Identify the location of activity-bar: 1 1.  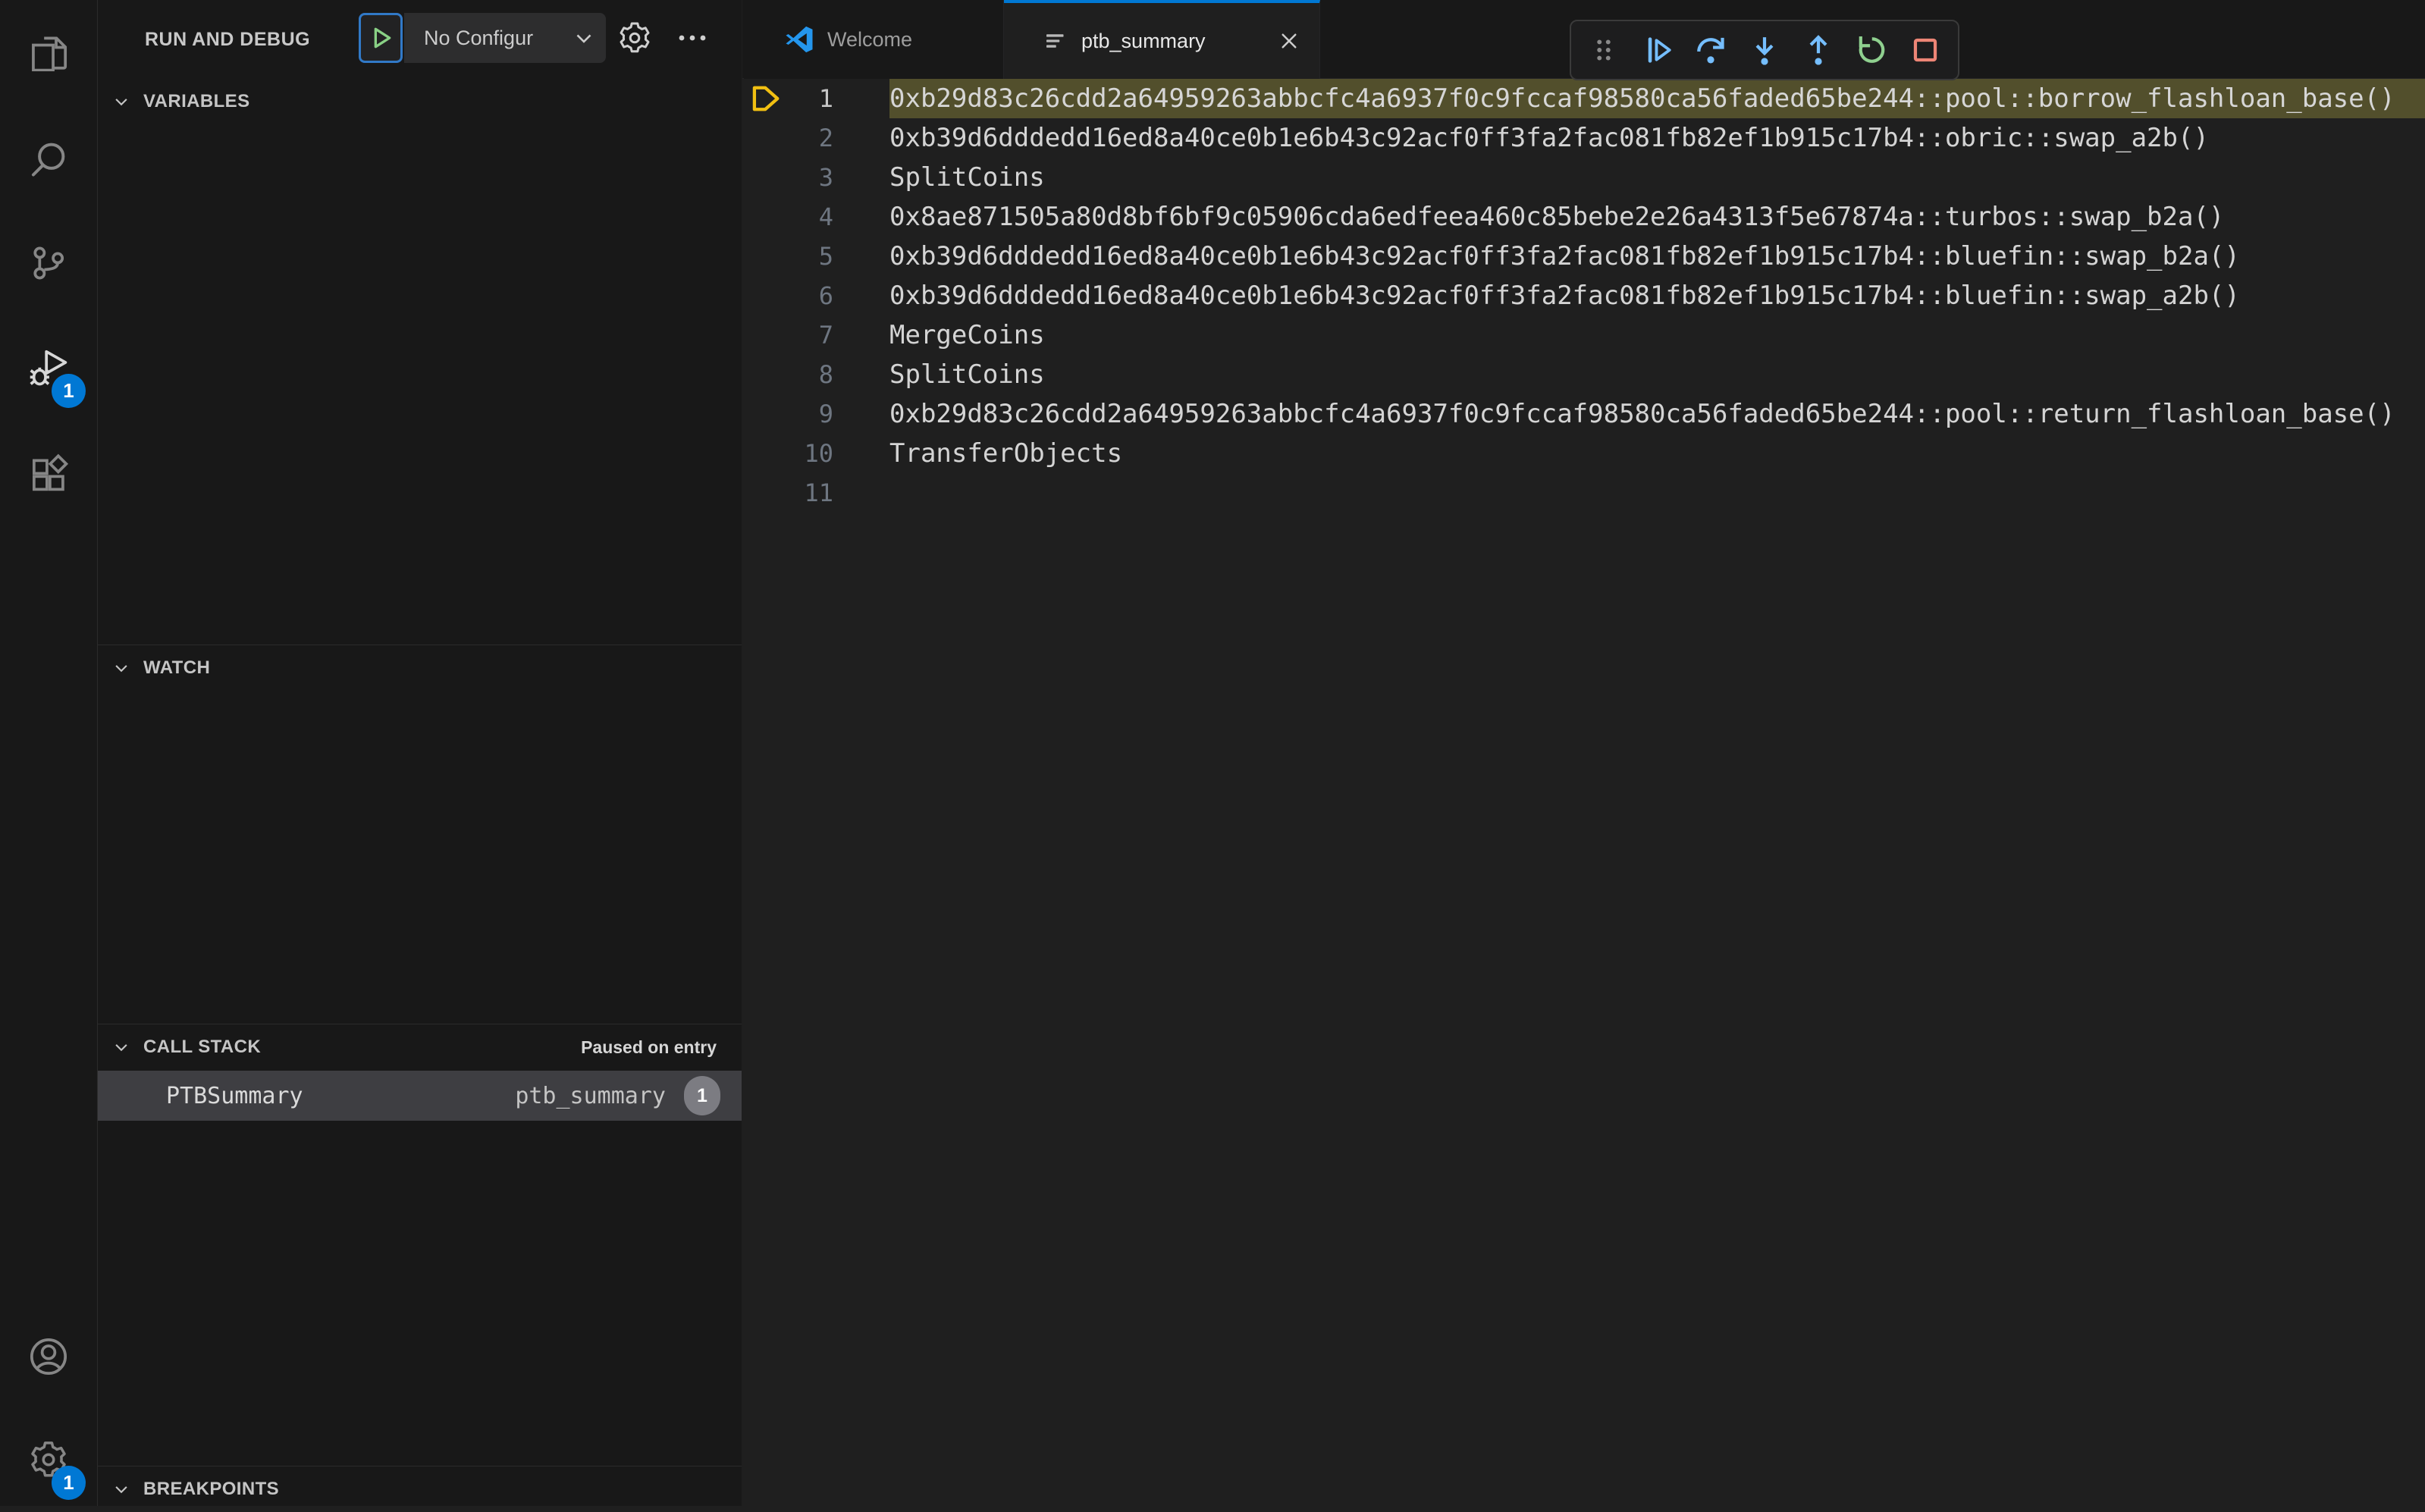
(49, 753).